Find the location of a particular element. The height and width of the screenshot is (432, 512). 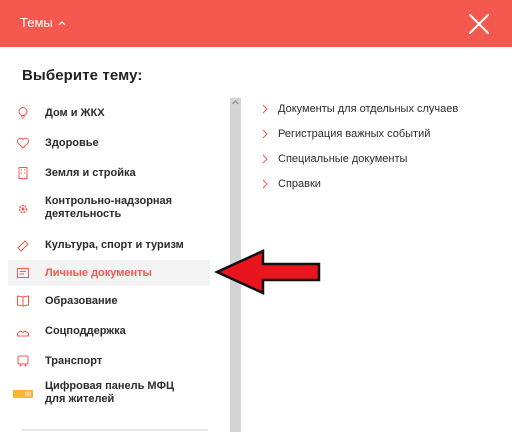

ticket-icon is located at coordinates (23, 246).